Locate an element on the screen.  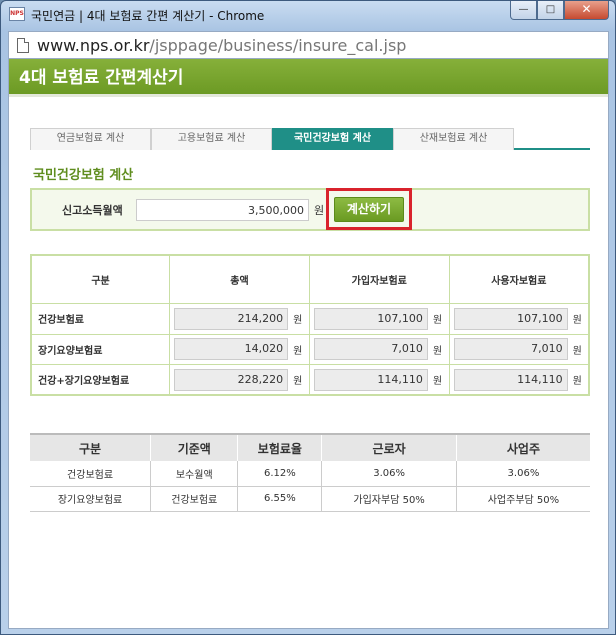
table-row: 장기요양보험료 14,020 원 7,010 원 7,010 원 is located at coordinates (310, 349).